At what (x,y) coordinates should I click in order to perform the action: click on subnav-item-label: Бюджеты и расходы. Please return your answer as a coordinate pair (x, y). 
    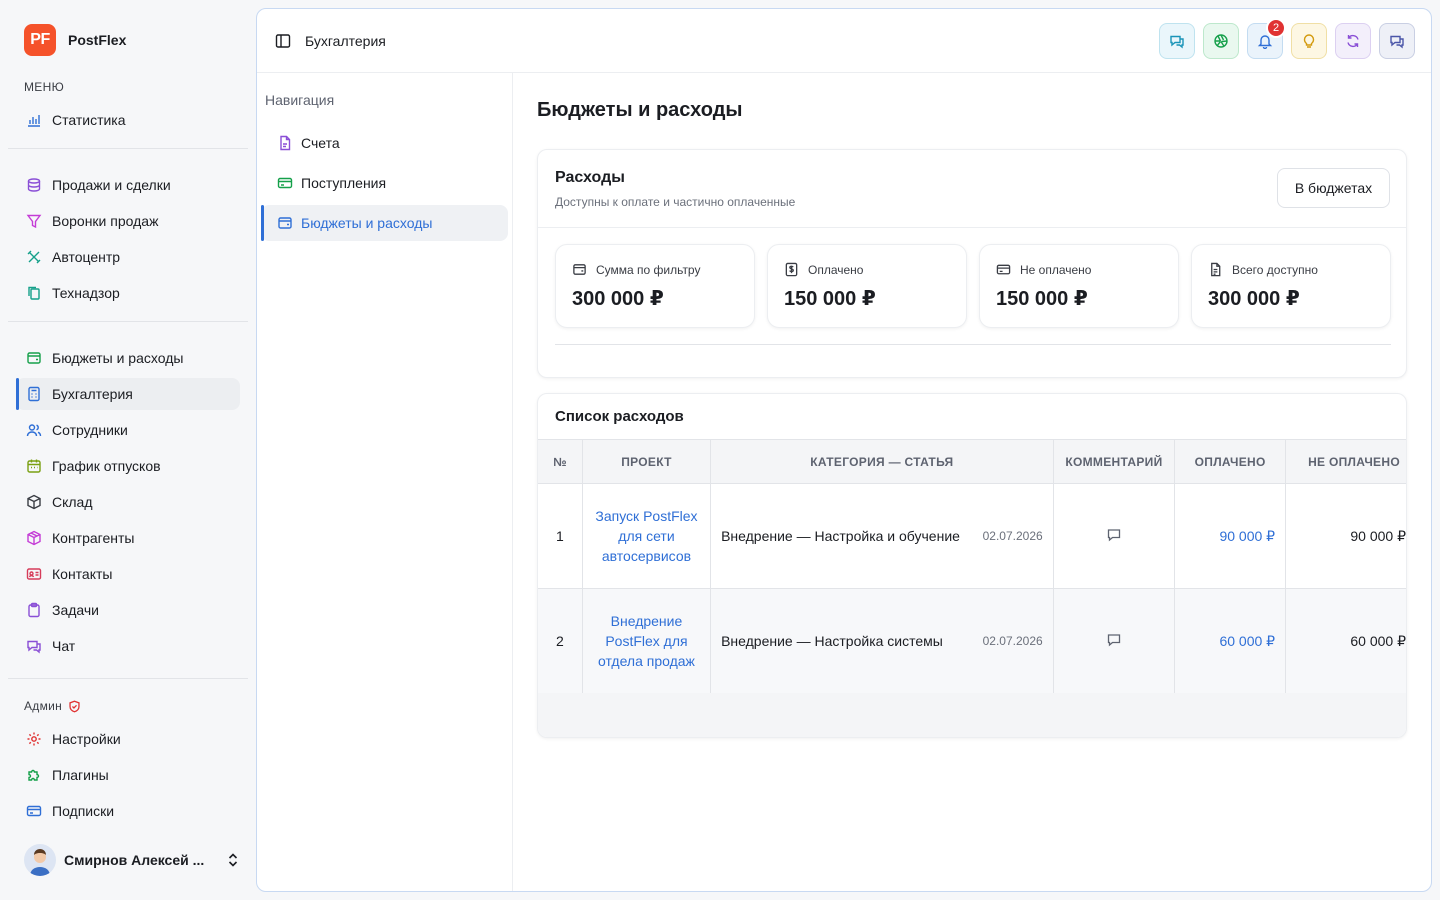
    Looking at the image, I should click on (367, 223).